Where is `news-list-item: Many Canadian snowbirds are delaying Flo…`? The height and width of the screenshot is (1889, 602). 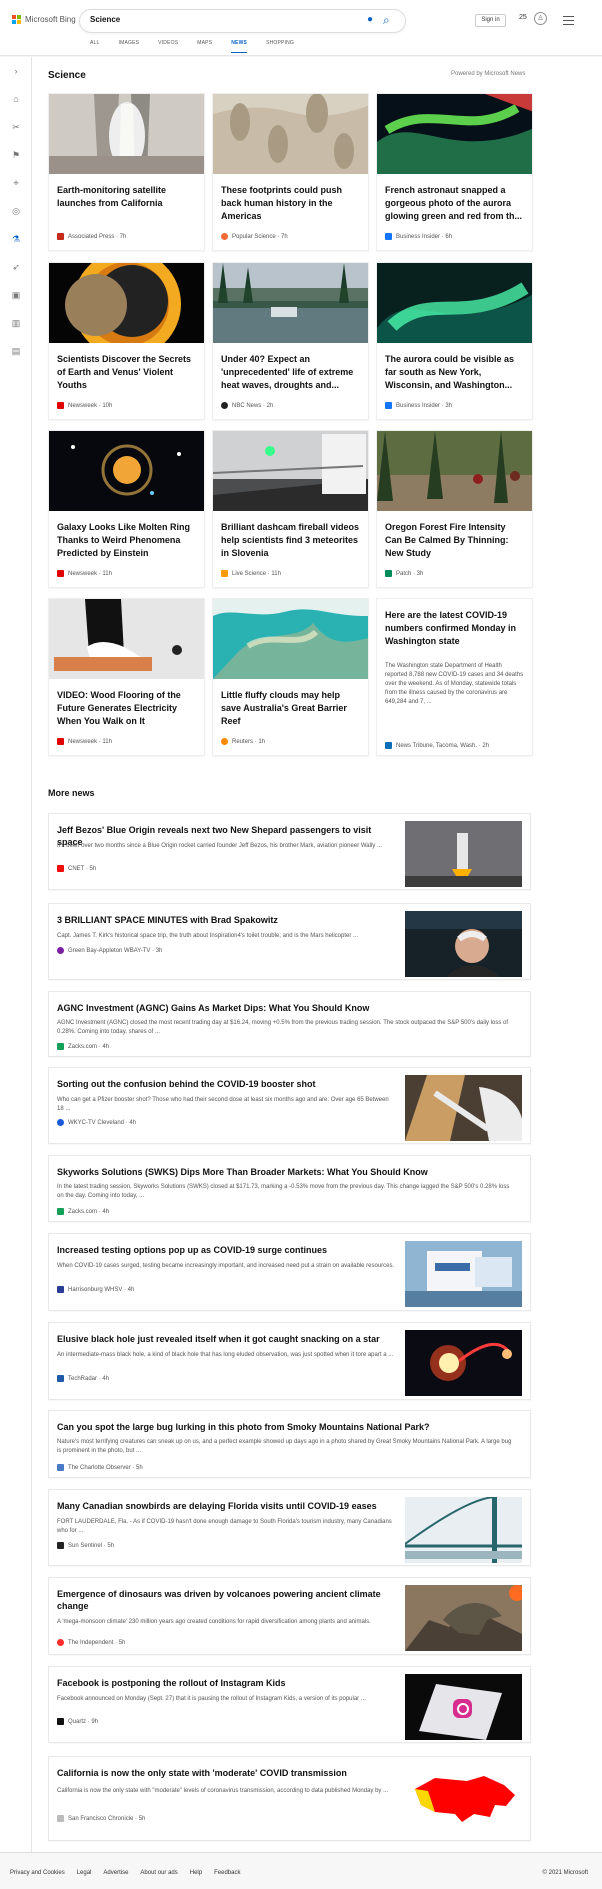 news-list-item: Many Canadian snowbirds are delaying Flo… is located at coordinates (289, 1527).